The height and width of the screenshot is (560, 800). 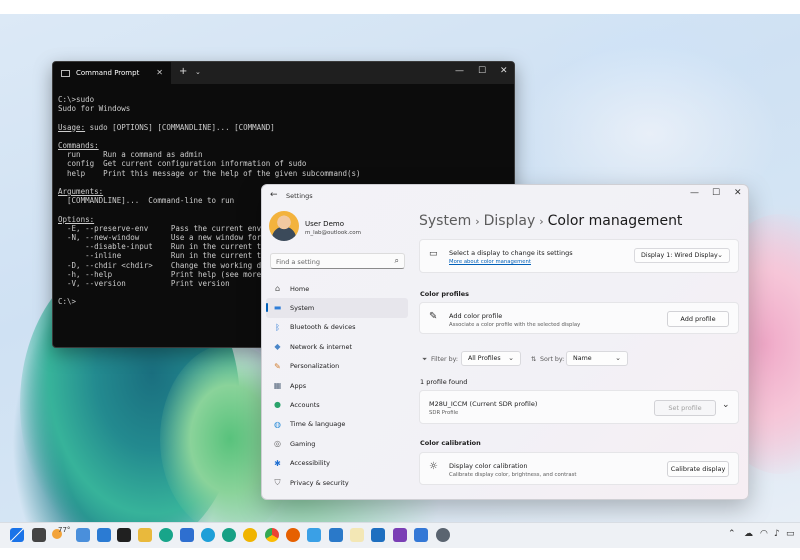 What do you see at coordinates (277, 385) in the screenshot?
I see `apps-icon: ▦` at bounding box center [277, 385].